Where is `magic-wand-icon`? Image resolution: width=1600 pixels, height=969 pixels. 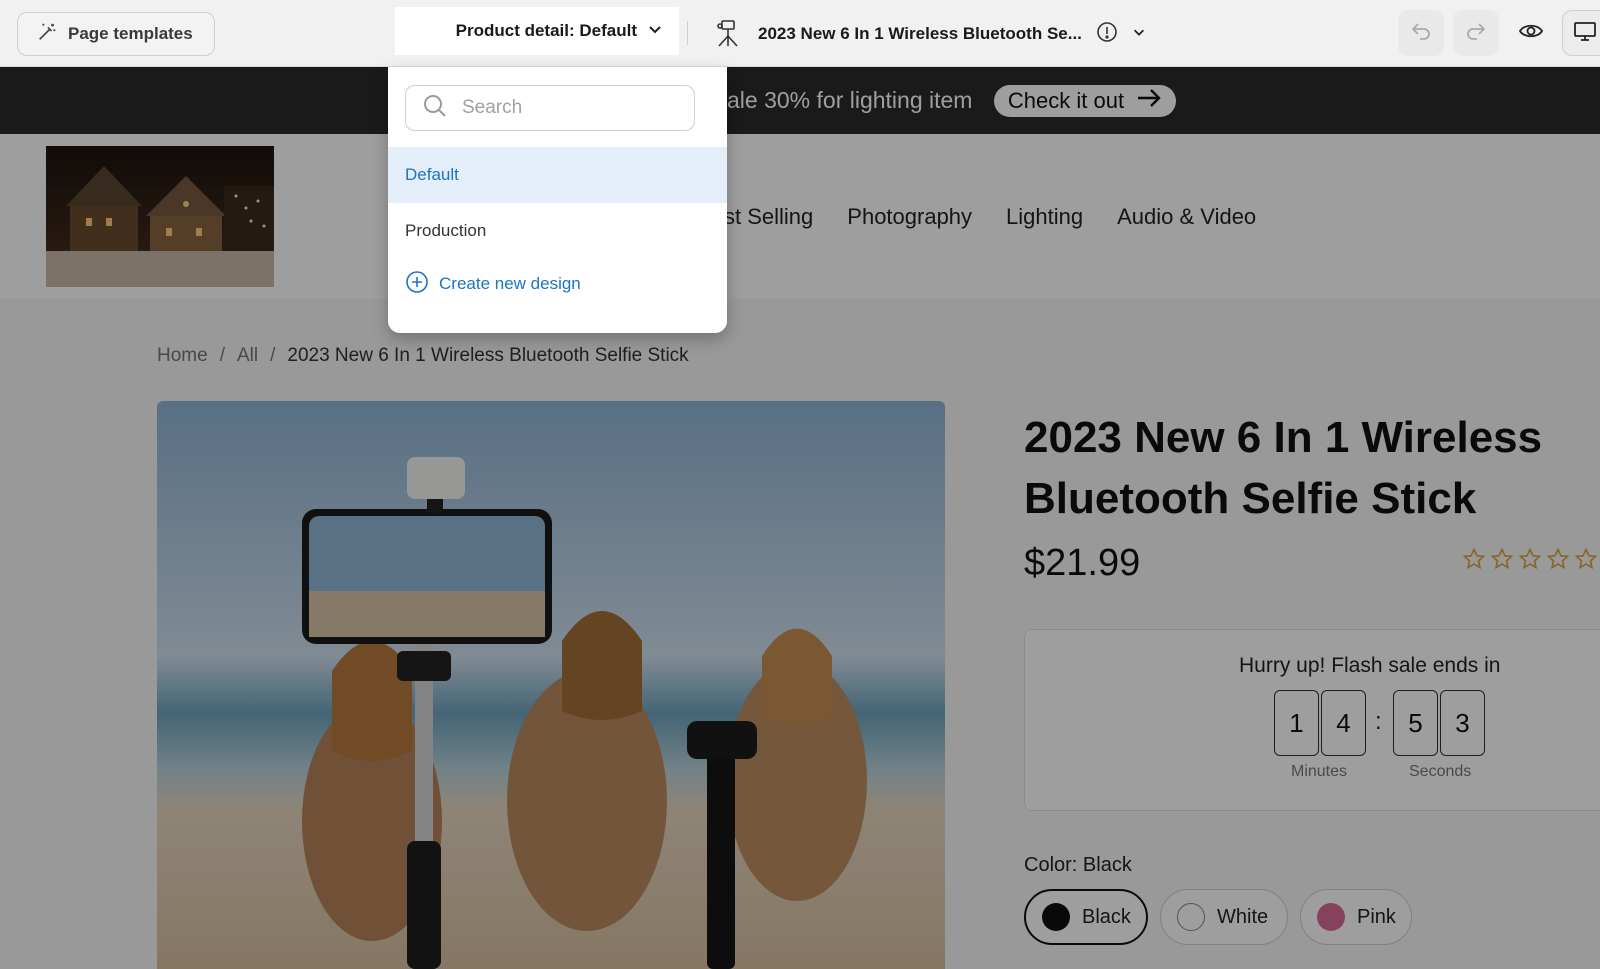 magic-wand-icon is located at coordinates (47, 34).